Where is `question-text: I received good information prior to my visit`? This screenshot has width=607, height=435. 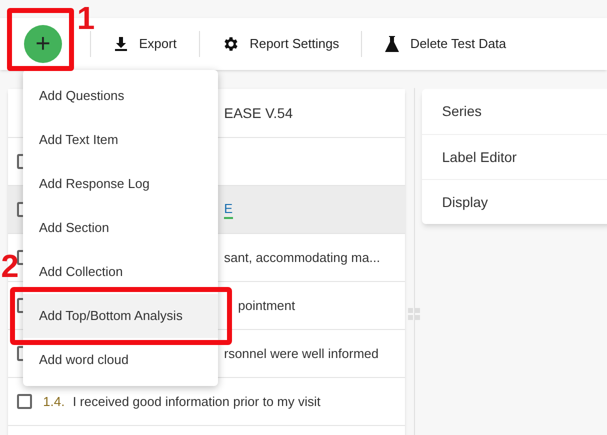
question-text: I received good information prior to my visit is located at coordinates (196, 401).